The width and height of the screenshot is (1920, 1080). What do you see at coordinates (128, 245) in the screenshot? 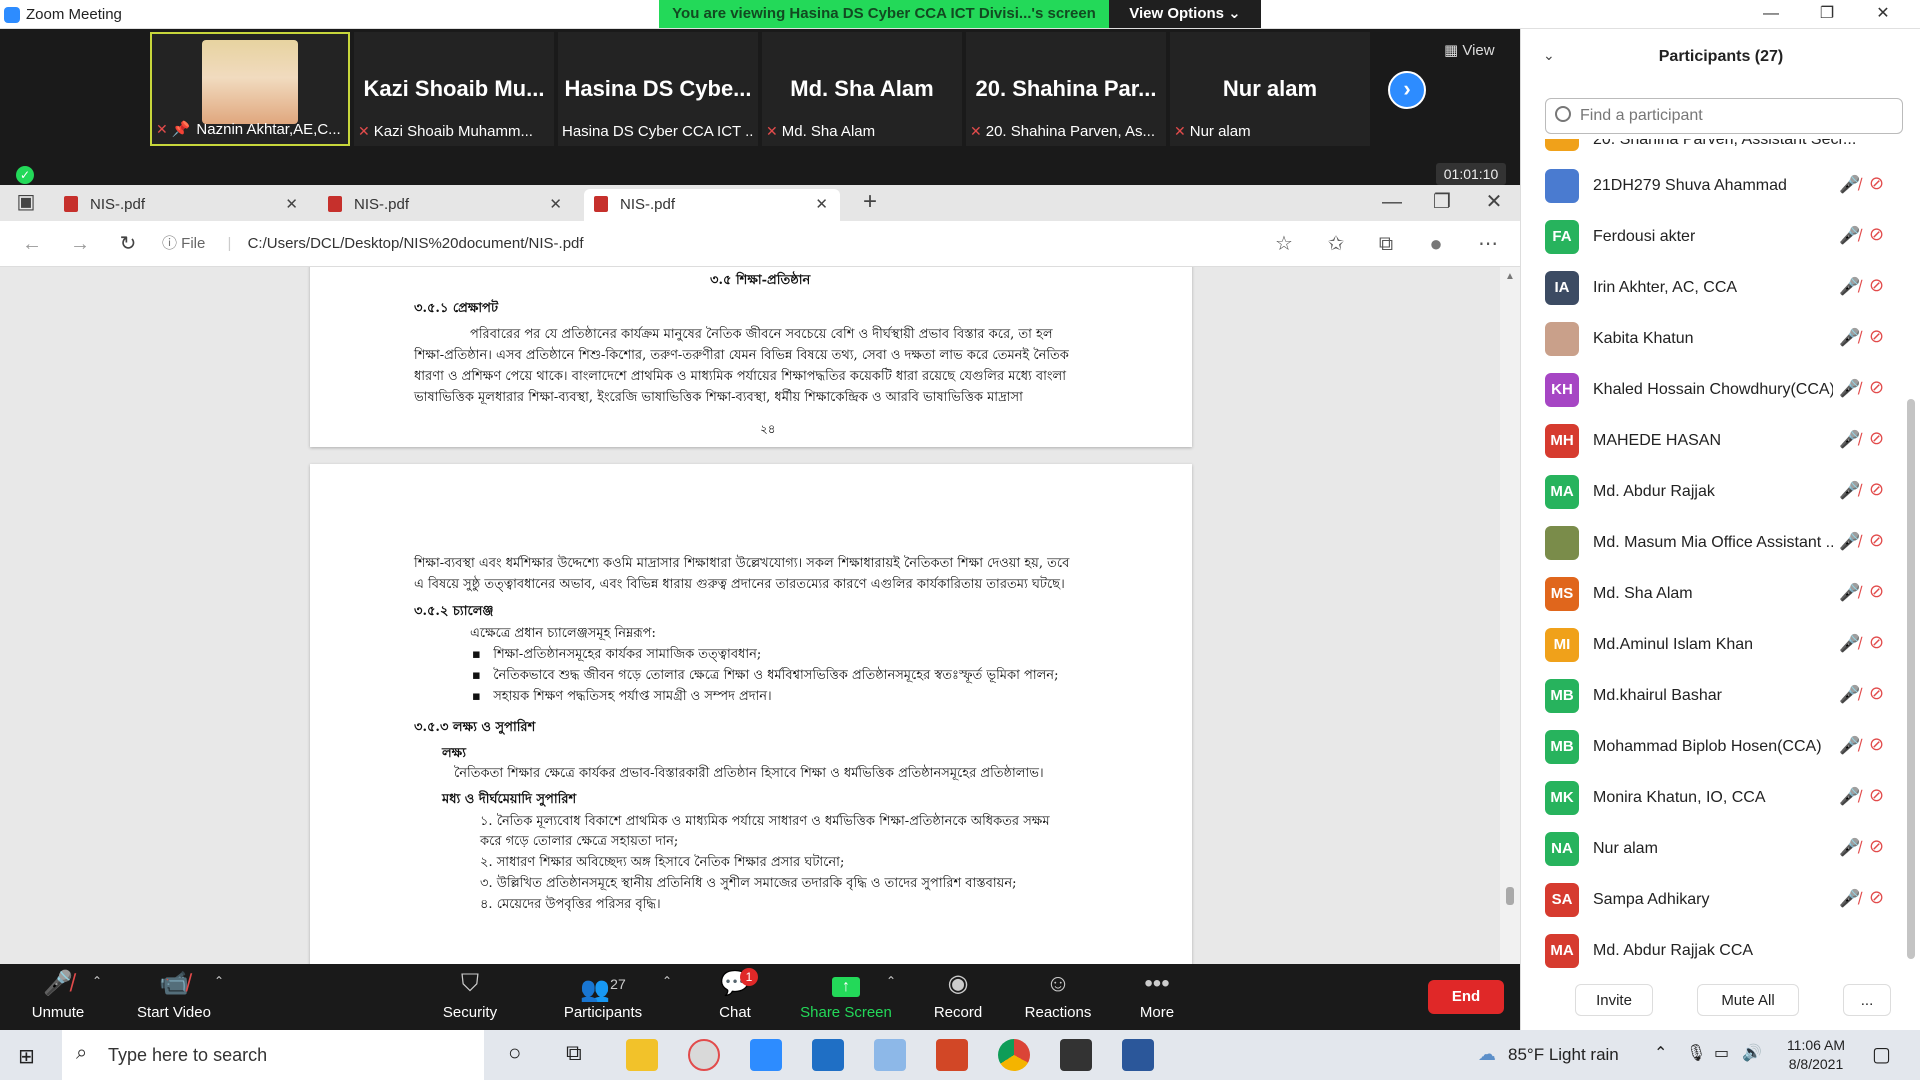
I see `refresh-icon: ↻` at bounding box center [128, 245].